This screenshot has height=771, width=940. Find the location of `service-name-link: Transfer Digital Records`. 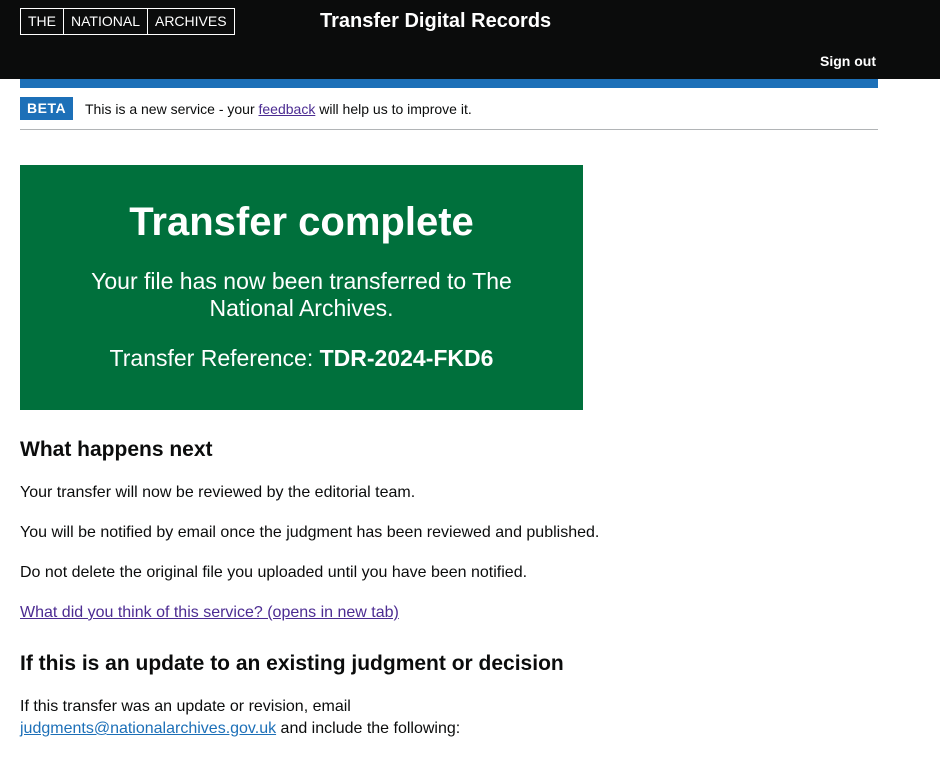

service-name-link: Transfer Digital Records is located at coordinates (435, 21).